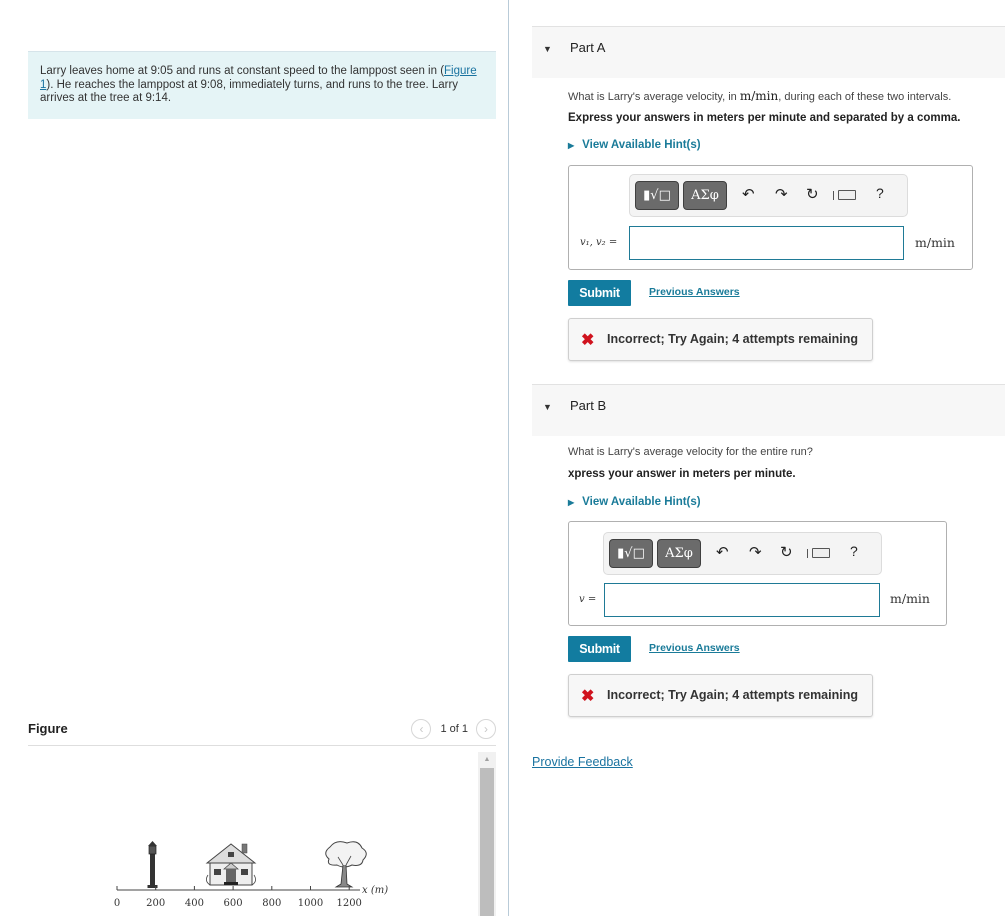 This screenshot has height=916, width=1005. I want to click on figure-header: Figure ‹ 1 of 1 ›, so click(262, 729).